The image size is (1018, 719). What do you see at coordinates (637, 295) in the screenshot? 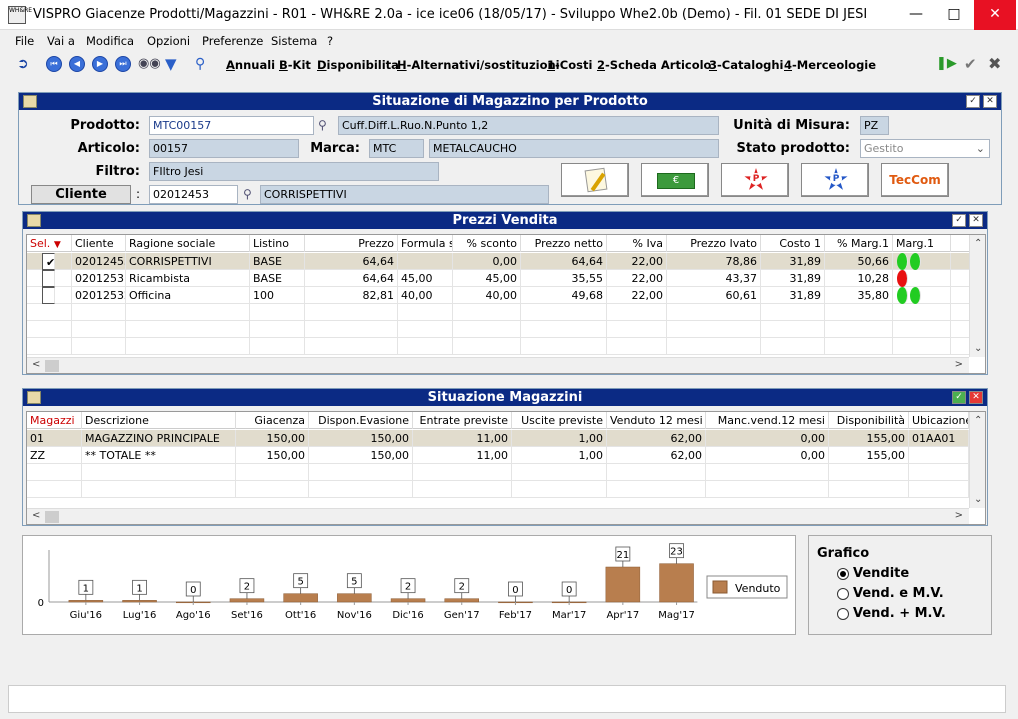
I see `cell-iva: 22,00` at bounding box center [637, 295].